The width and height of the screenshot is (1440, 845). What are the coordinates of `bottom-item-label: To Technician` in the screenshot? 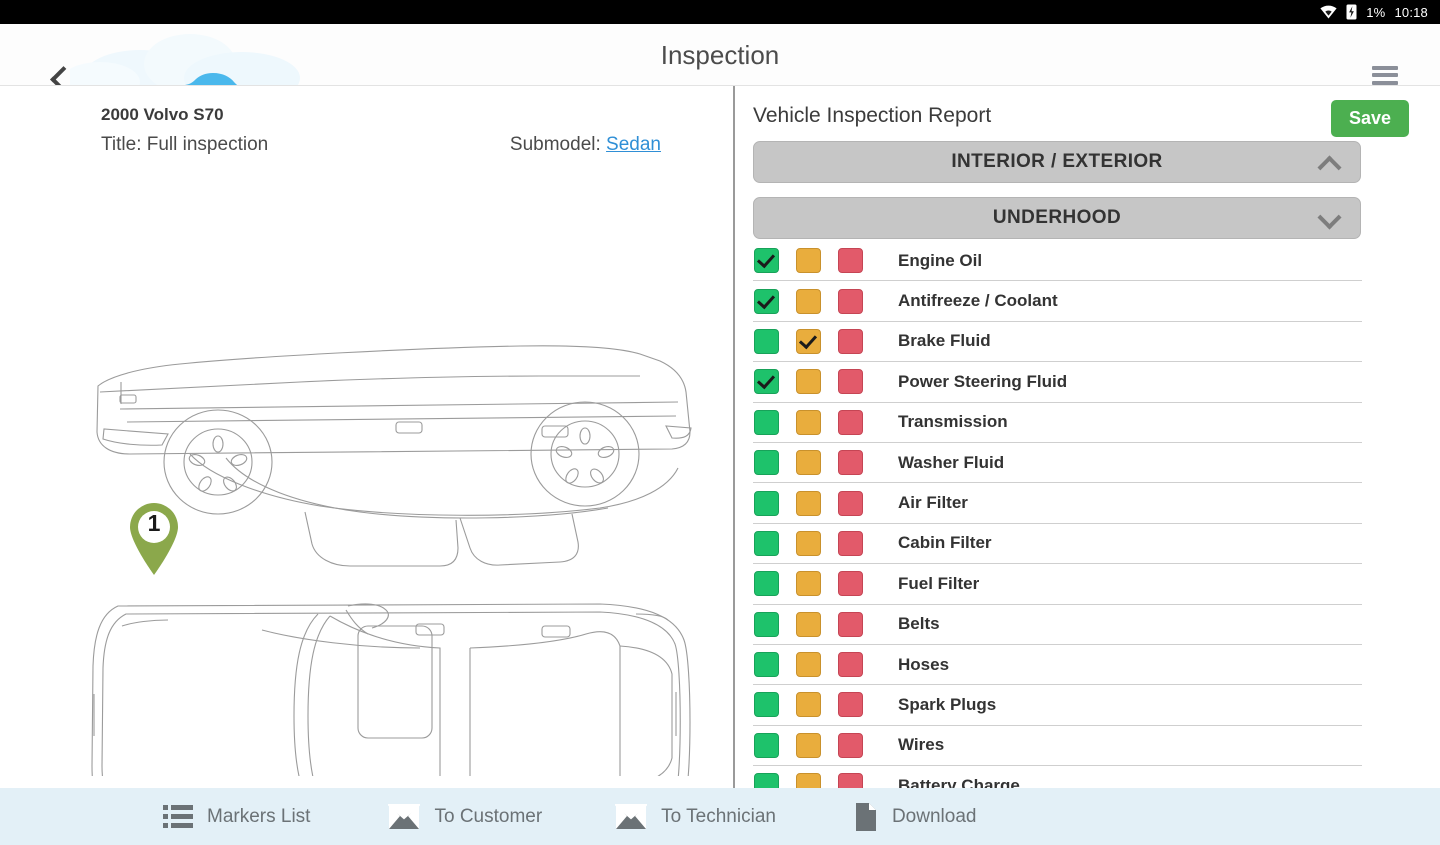 It's located at (718, 816).